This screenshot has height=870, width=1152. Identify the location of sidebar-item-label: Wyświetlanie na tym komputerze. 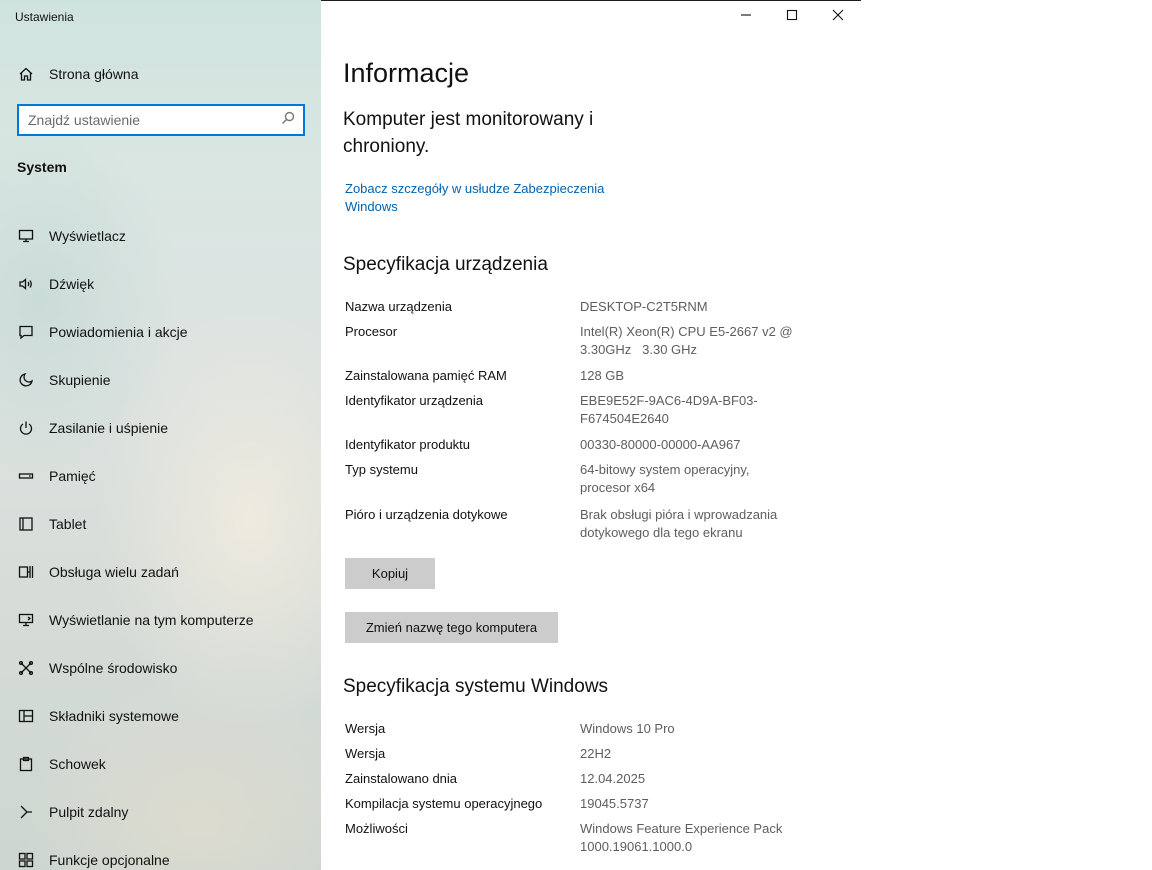
(151, 620).